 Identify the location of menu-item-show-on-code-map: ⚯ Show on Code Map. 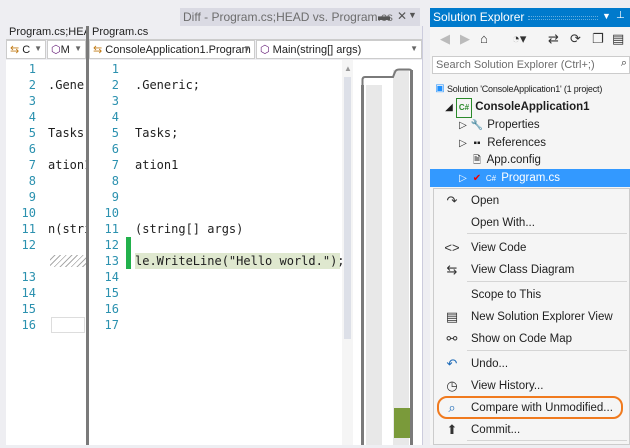
(531, 339).